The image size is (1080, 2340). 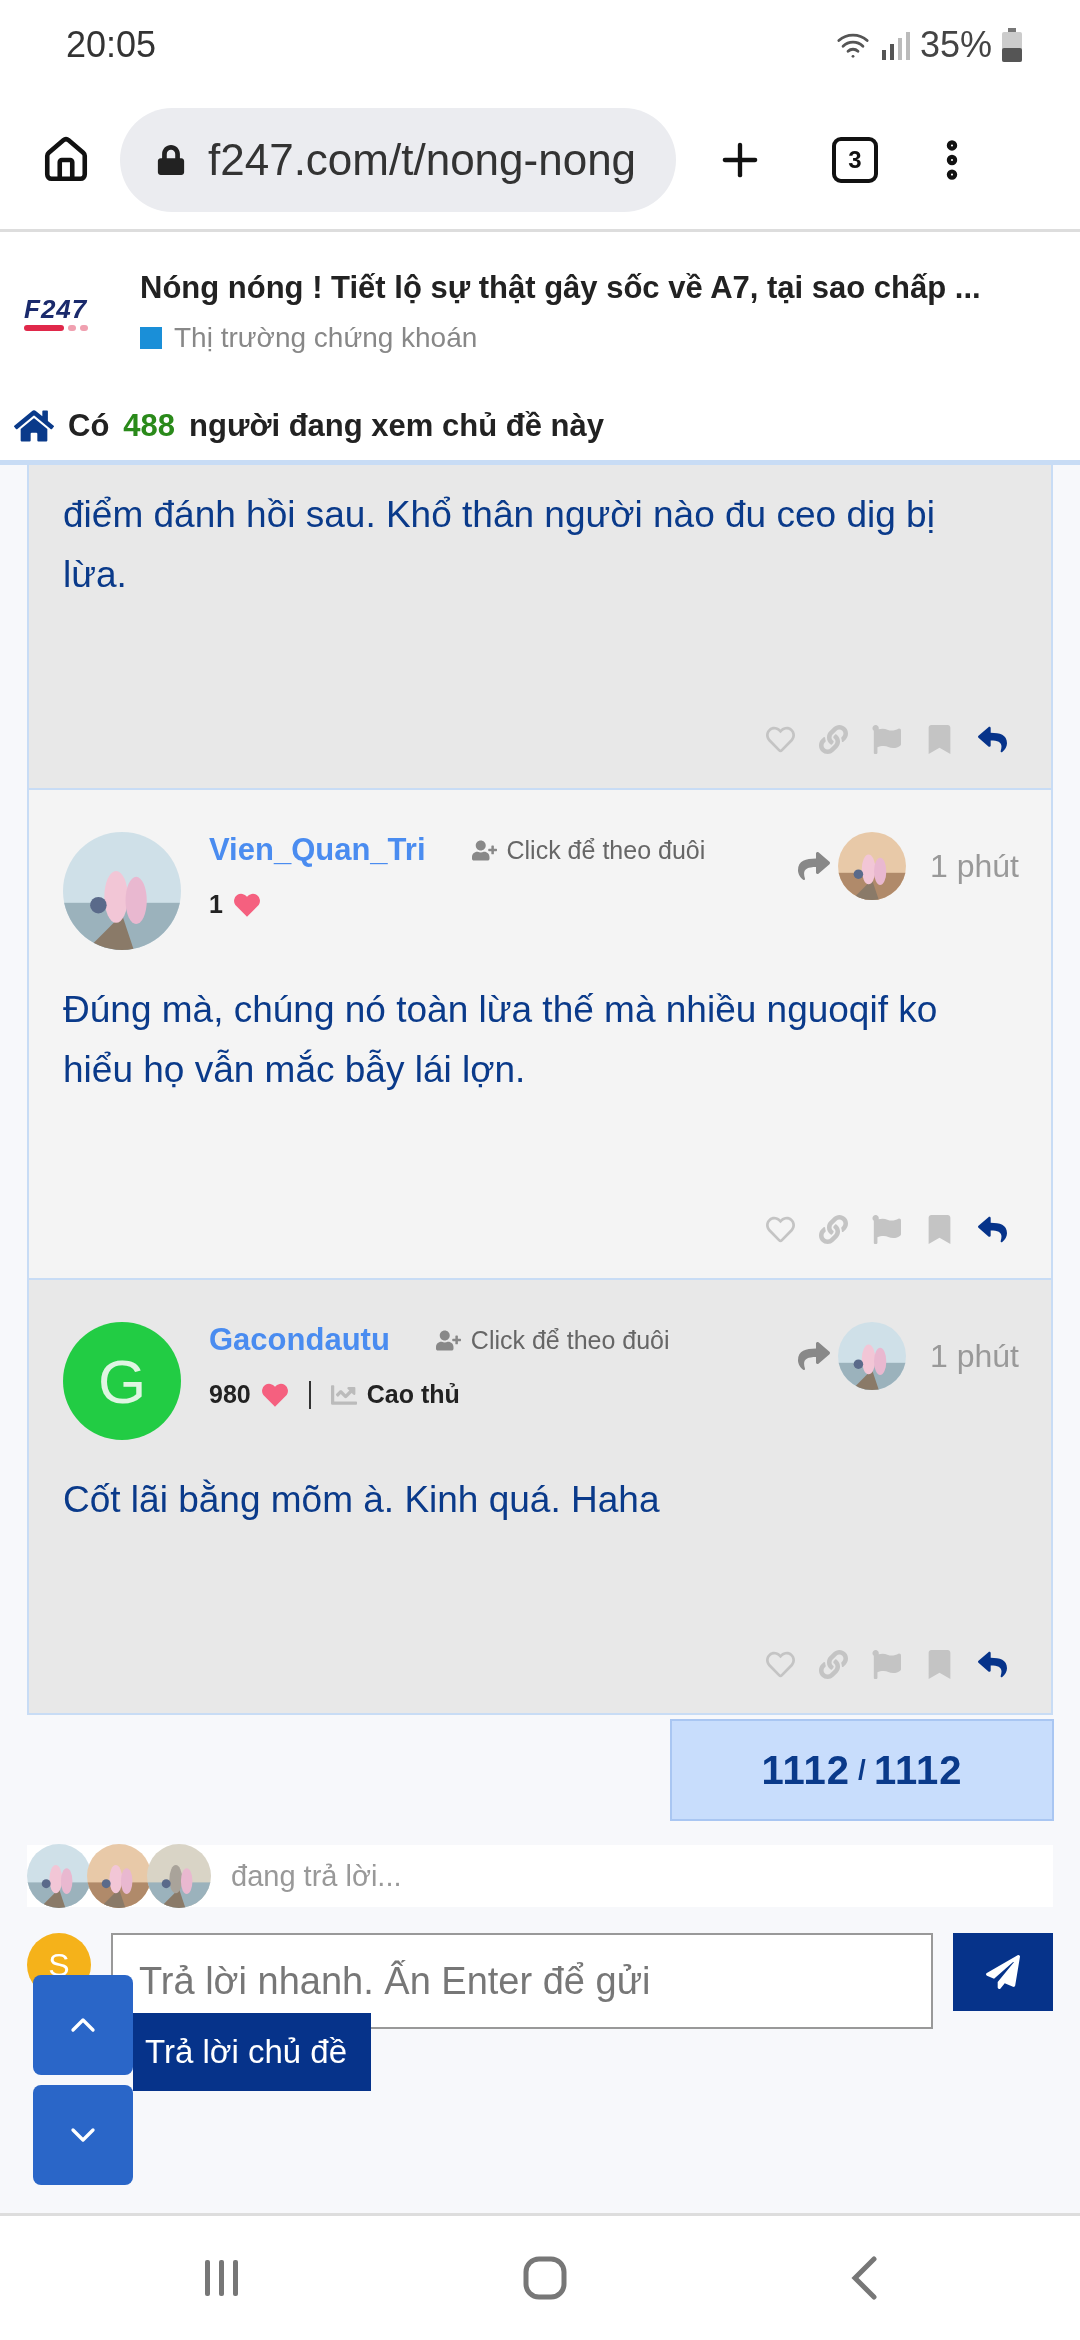 What do you see at coordinates (83, 2025) in the screenshot?
I see `scroll-up-button` at bounding box center [83, 2025].